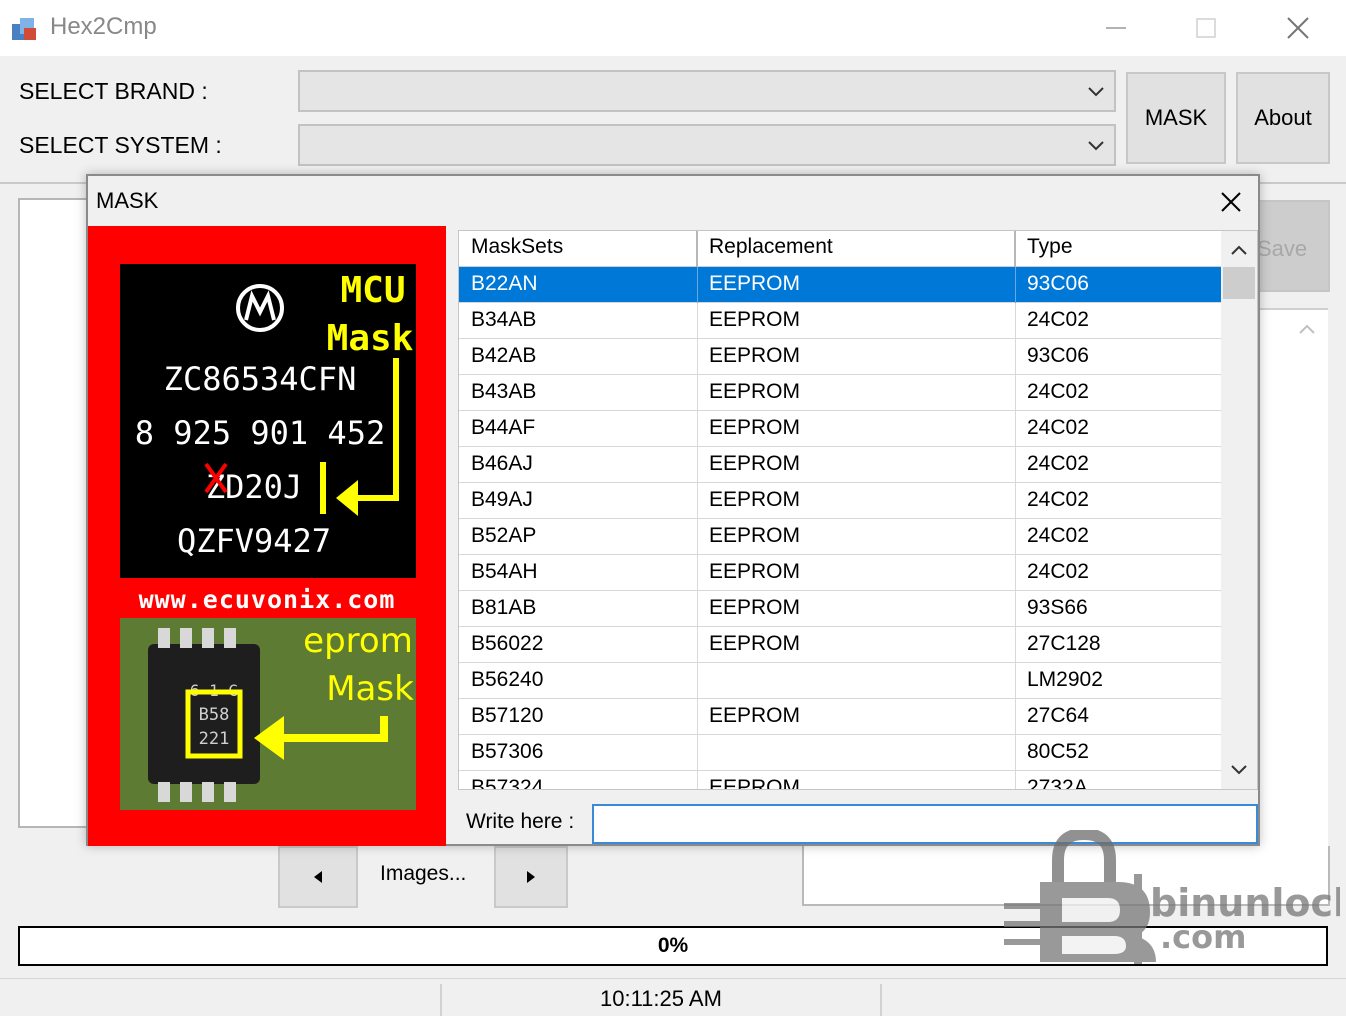 The width and height of the screenshot is (1346, 1016). What do you see at coordinates (55, 513) in the screenshot?
I see `left-panel` at bounding box center [55, 513].